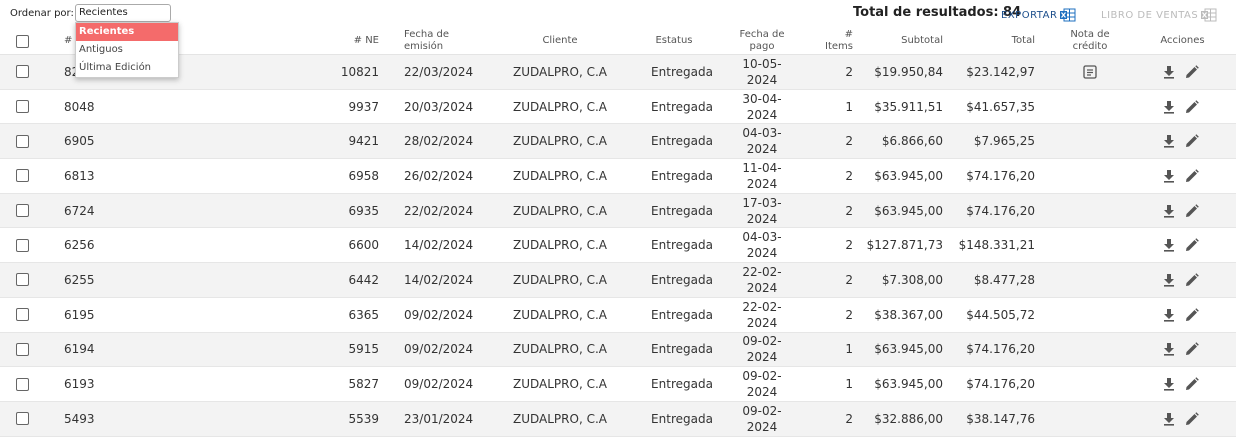  Describe the element at coordinates (762, 349) in the screenshot. I see `fecha-pago-text: 09-02- 2024` at that location.